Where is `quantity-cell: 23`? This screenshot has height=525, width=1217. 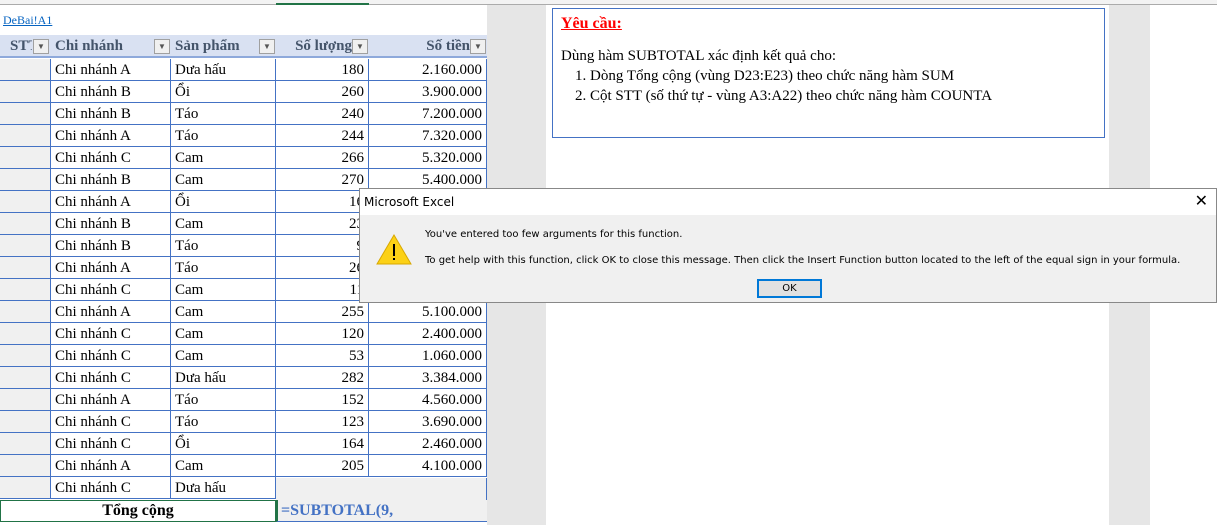 quantity-cell: 23 is located at coordinates (322, 224).